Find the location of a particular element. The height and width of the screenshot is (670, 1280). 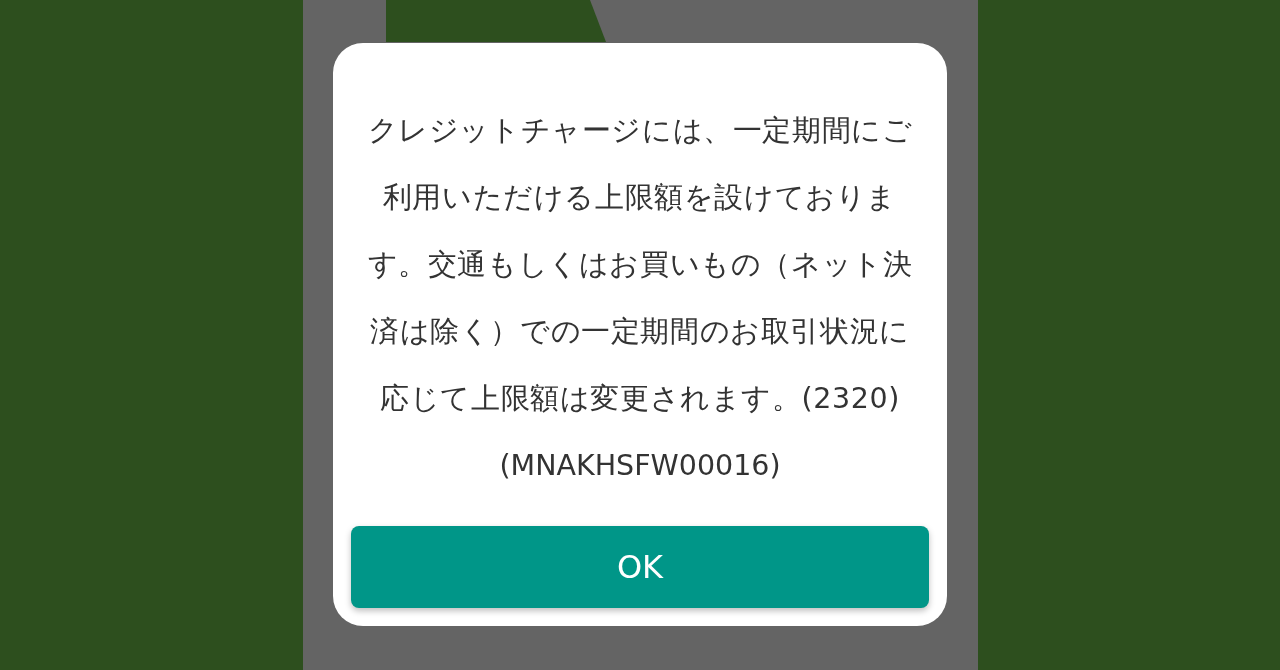

ok-button: OK is located at coordinates (640, 567).